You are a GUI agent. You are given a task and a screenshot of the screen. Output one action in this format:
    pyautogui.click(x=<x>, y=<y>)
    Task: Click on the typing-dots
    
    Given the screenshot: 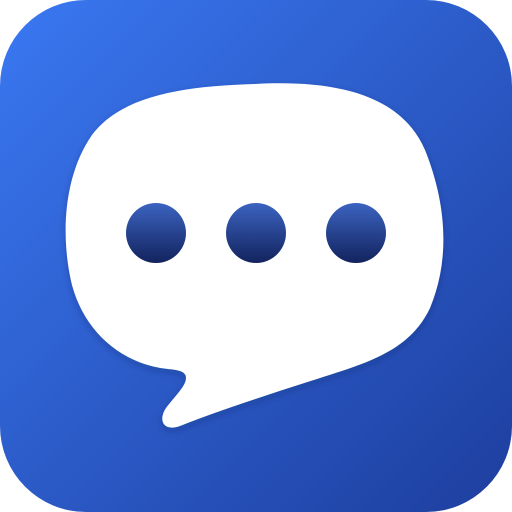 What is the action you would take?
    pyautogui.click(x=256, y=233)
    